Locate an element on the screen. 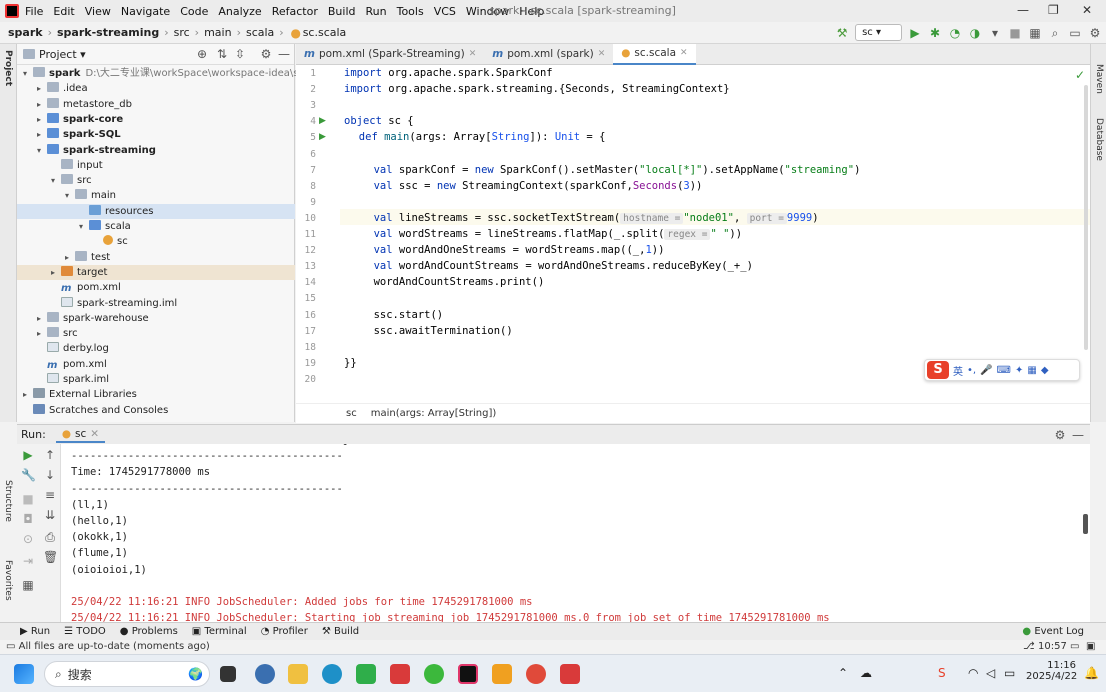 The width and height of the screenshot is (1106, 692). pin-icon: ⊙ is located at coordinates (28, 539).